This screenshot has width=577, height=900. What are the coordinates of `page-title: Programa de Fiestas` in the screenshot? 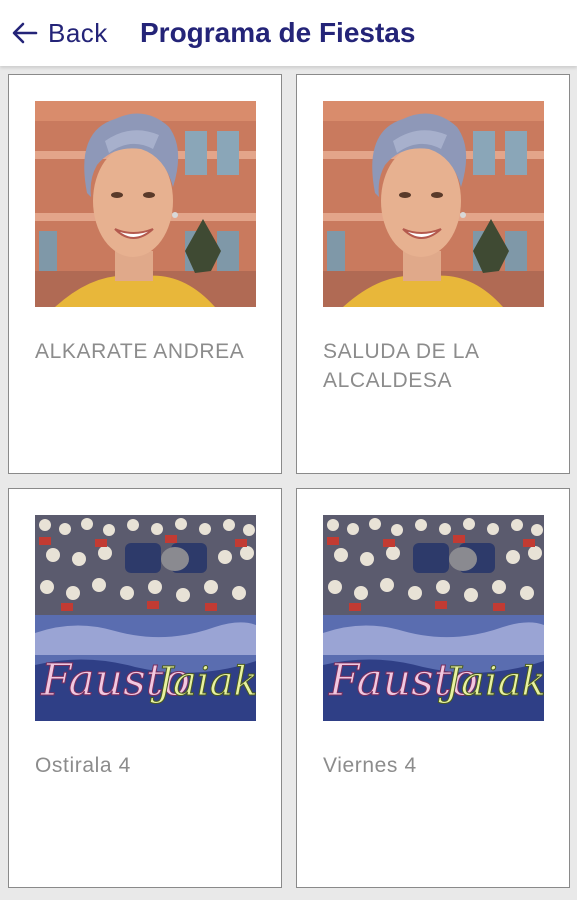 It's located at (278, 32).